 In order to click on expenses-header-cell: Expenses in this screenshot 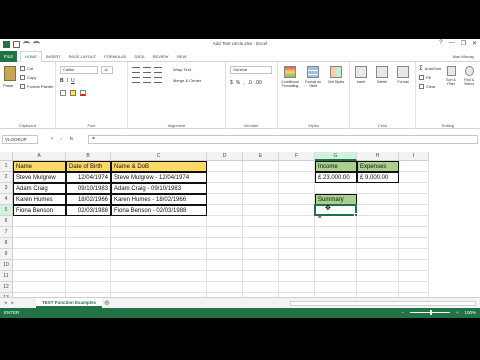, I will do `click(378, 166)`.